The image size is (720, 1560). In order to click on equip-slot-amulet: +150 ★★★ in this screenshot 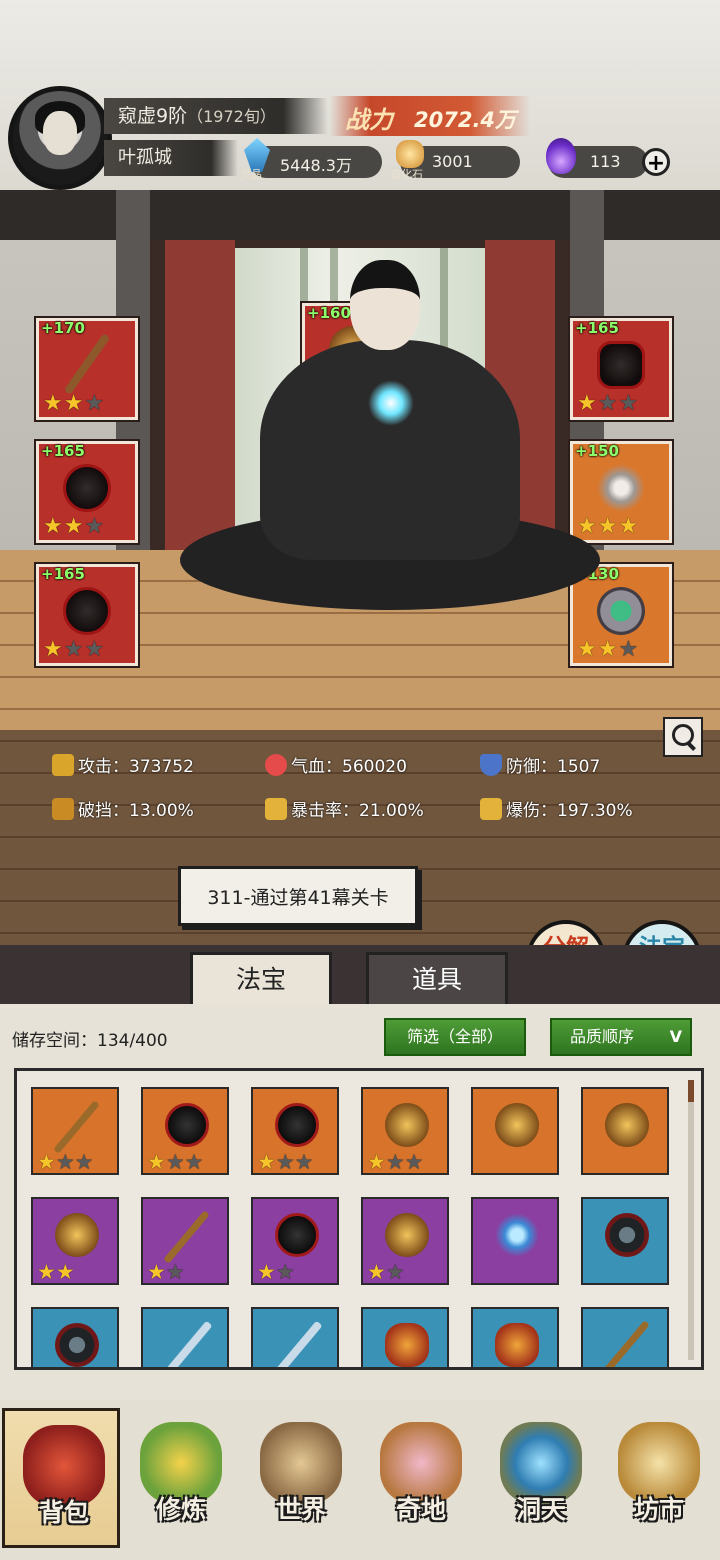, I will do `click(621, 492)`.